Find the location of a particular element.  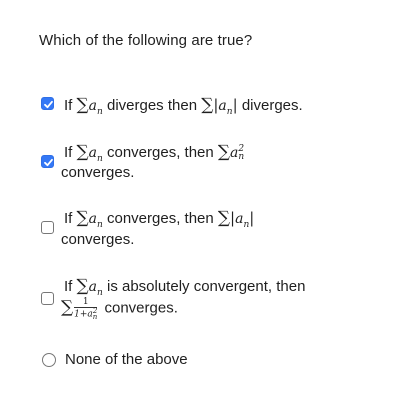

fraction: 1 1+a 2 n is located at coordinates (86, 309).